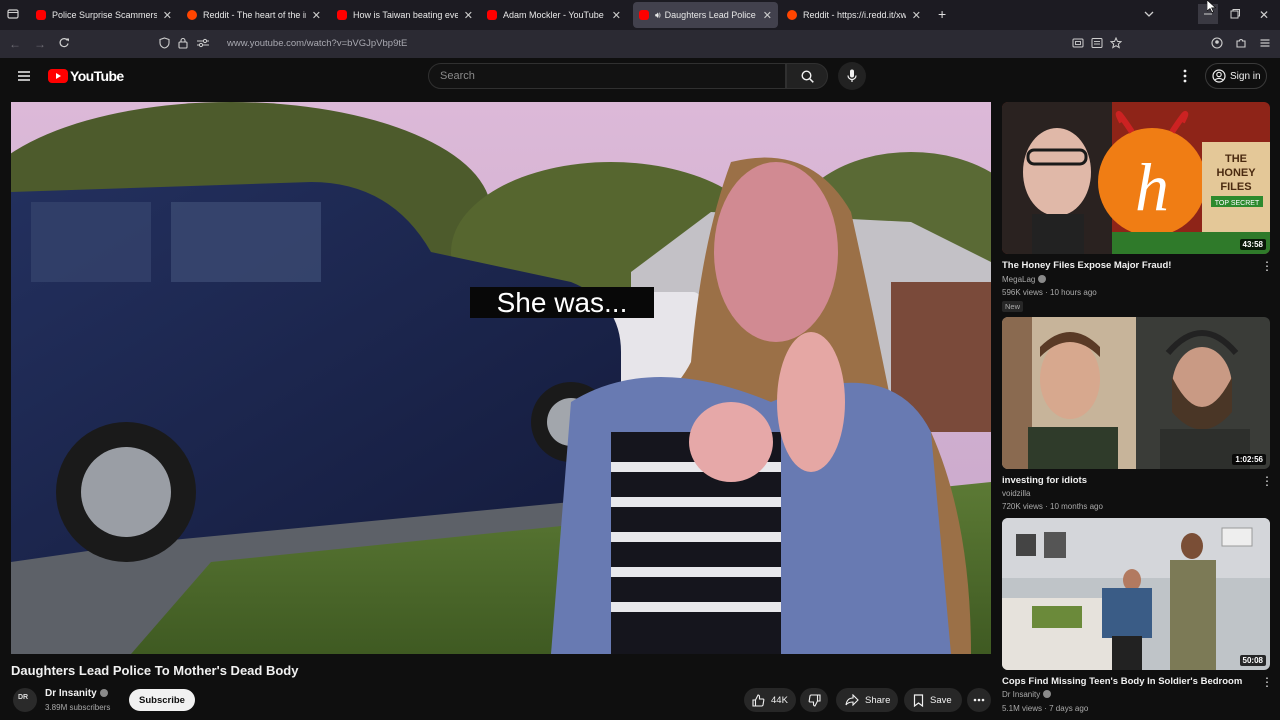 The height and width of the screenshot is (720, 1280). I want to click on recommended-thumbnail: 50:08, so click(1136, 594).